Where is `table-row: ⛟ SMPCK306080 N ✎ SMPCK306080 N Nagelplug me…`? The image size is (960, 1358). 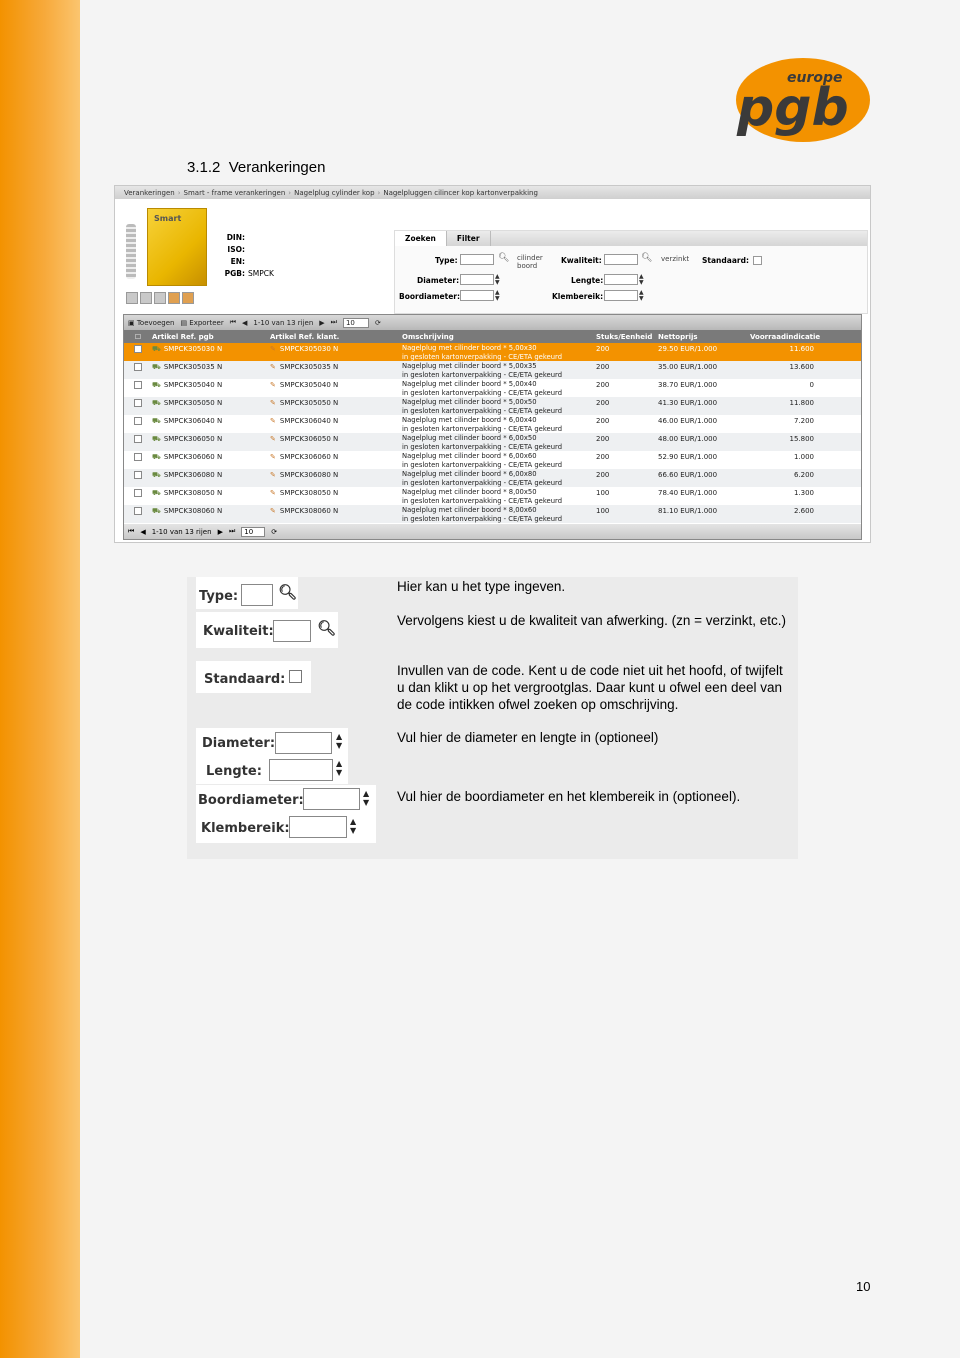 table-row: ⛟ SMPCK306080 N ✎ SMPCK306080 N Nagelplug me… is located at coordinates (492, 478).